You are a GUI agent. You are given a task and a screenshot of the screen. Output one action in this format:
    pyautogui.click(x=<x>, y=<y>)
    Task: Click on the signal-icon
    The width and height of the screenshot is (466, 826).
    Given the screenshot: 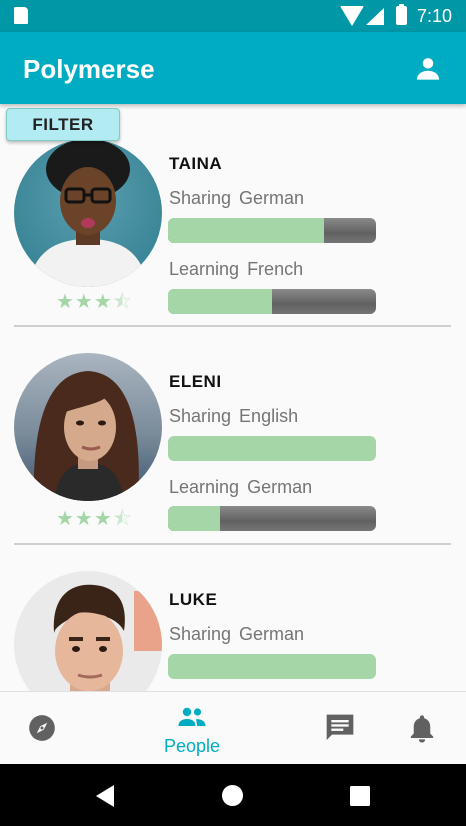 What is the action you would take?
    pyautogui.click(x=375, y=16)
    